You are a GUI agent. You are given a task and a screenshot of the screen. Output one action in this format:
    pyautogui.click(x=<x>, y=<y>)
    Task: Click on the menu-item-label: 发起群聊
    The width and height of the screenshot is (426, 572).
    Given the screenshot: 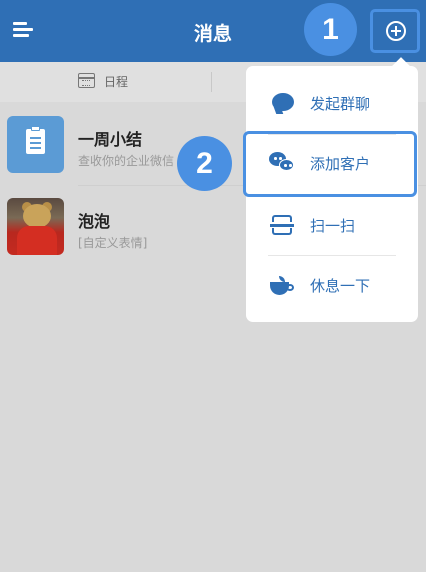 What is the action you would take?
    pyautogui.click(x=340, y=104)
    